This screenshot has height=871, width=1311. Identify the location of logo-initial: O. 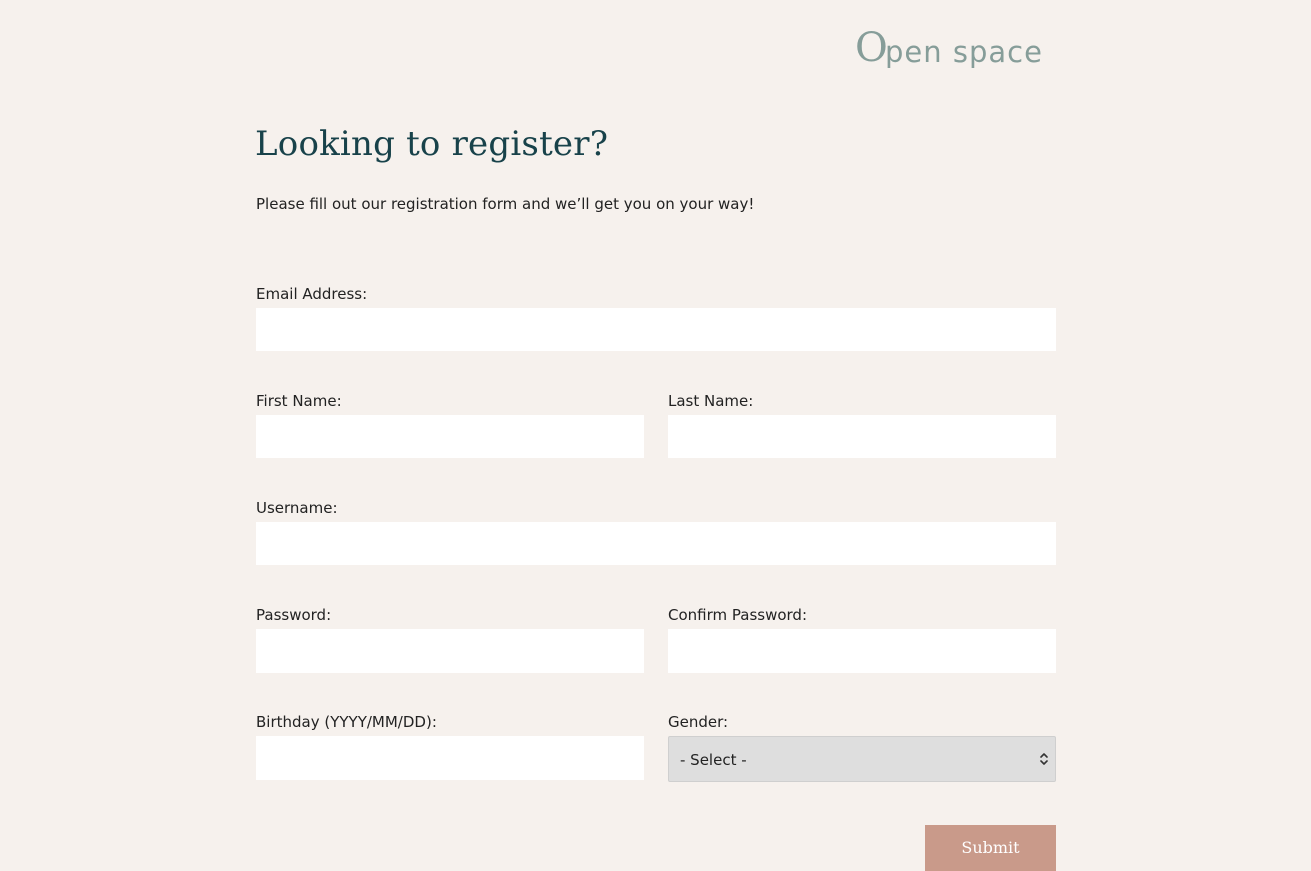
(871, 48).